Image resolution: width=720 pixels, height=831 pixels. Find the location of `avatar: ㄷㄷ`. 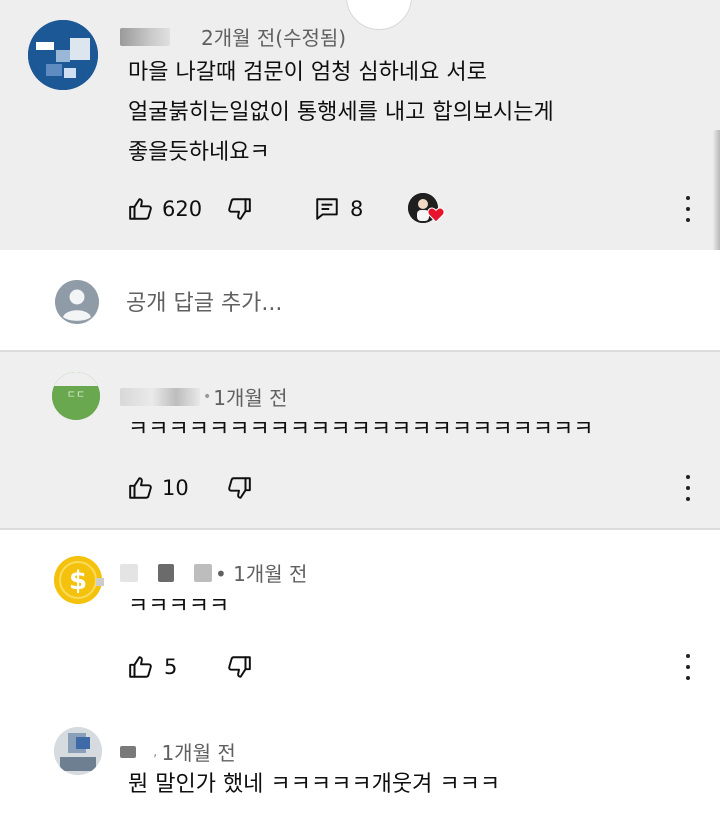

avatar: ㄷㄷ is located at coordinates (76, 396).